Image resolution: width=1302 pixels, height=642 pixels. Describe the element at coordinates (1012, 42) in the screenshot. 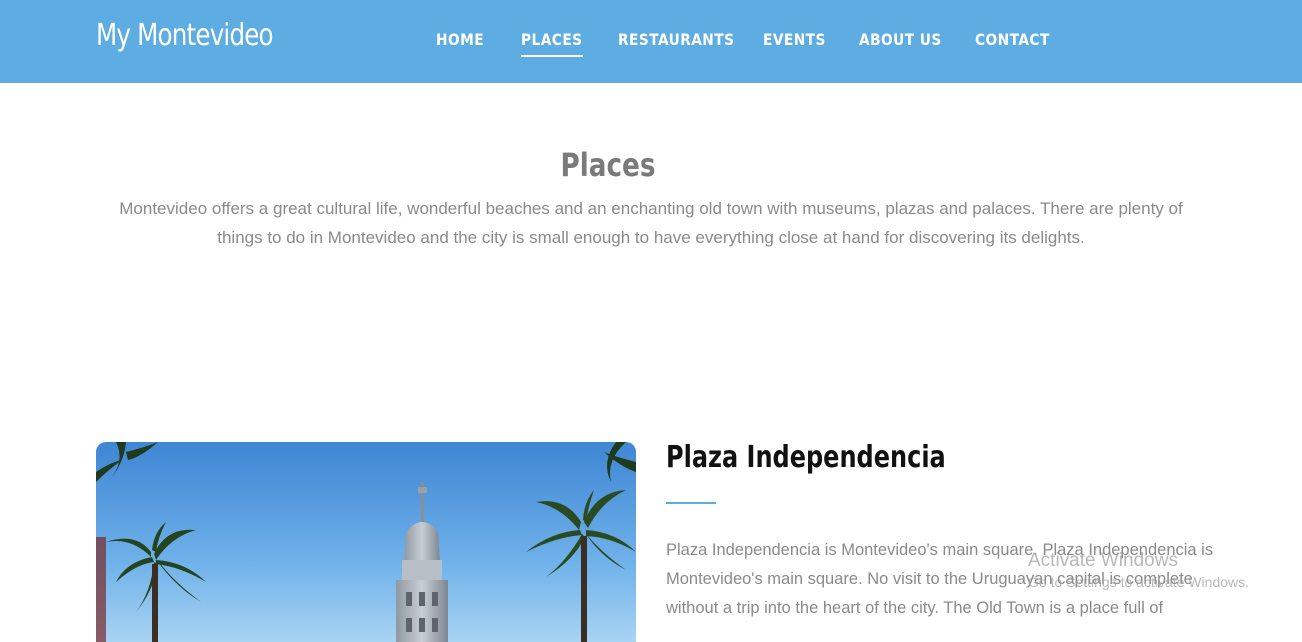

I see `nav-contact: CONTACT` at that location.